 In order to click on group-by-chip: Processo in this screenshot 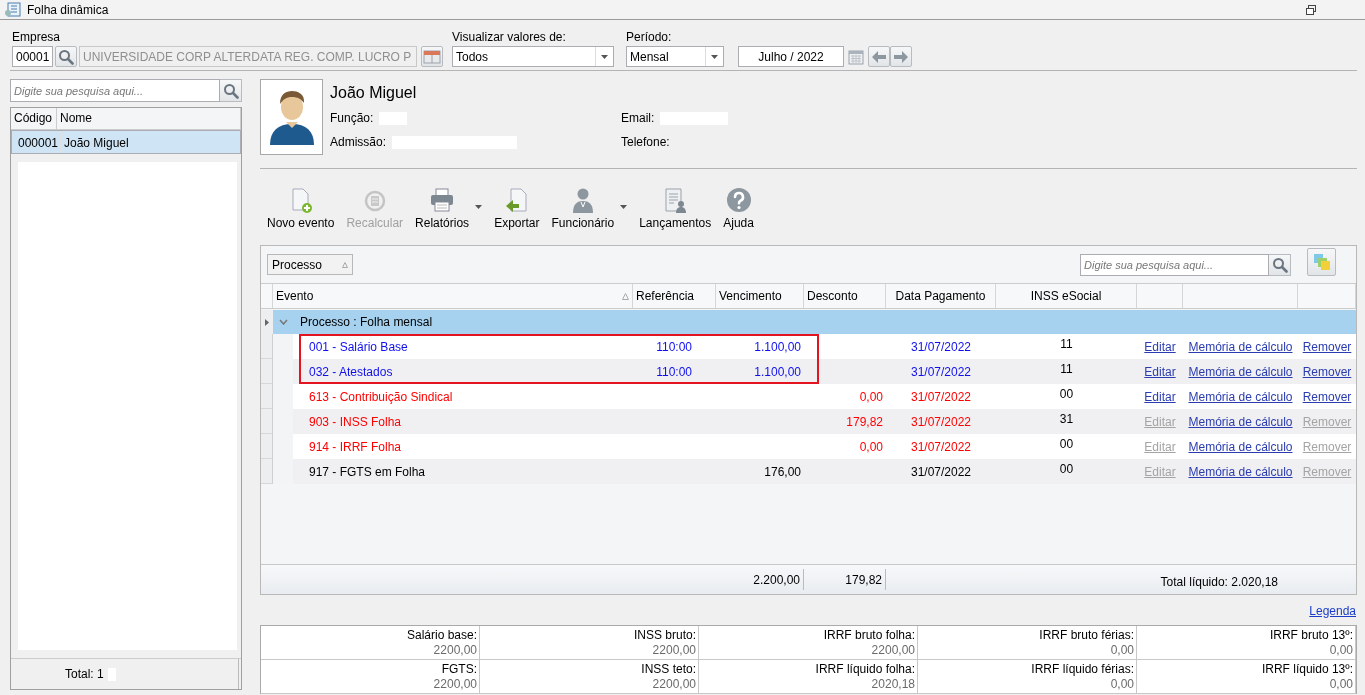, I will do `click(310, 264)`.